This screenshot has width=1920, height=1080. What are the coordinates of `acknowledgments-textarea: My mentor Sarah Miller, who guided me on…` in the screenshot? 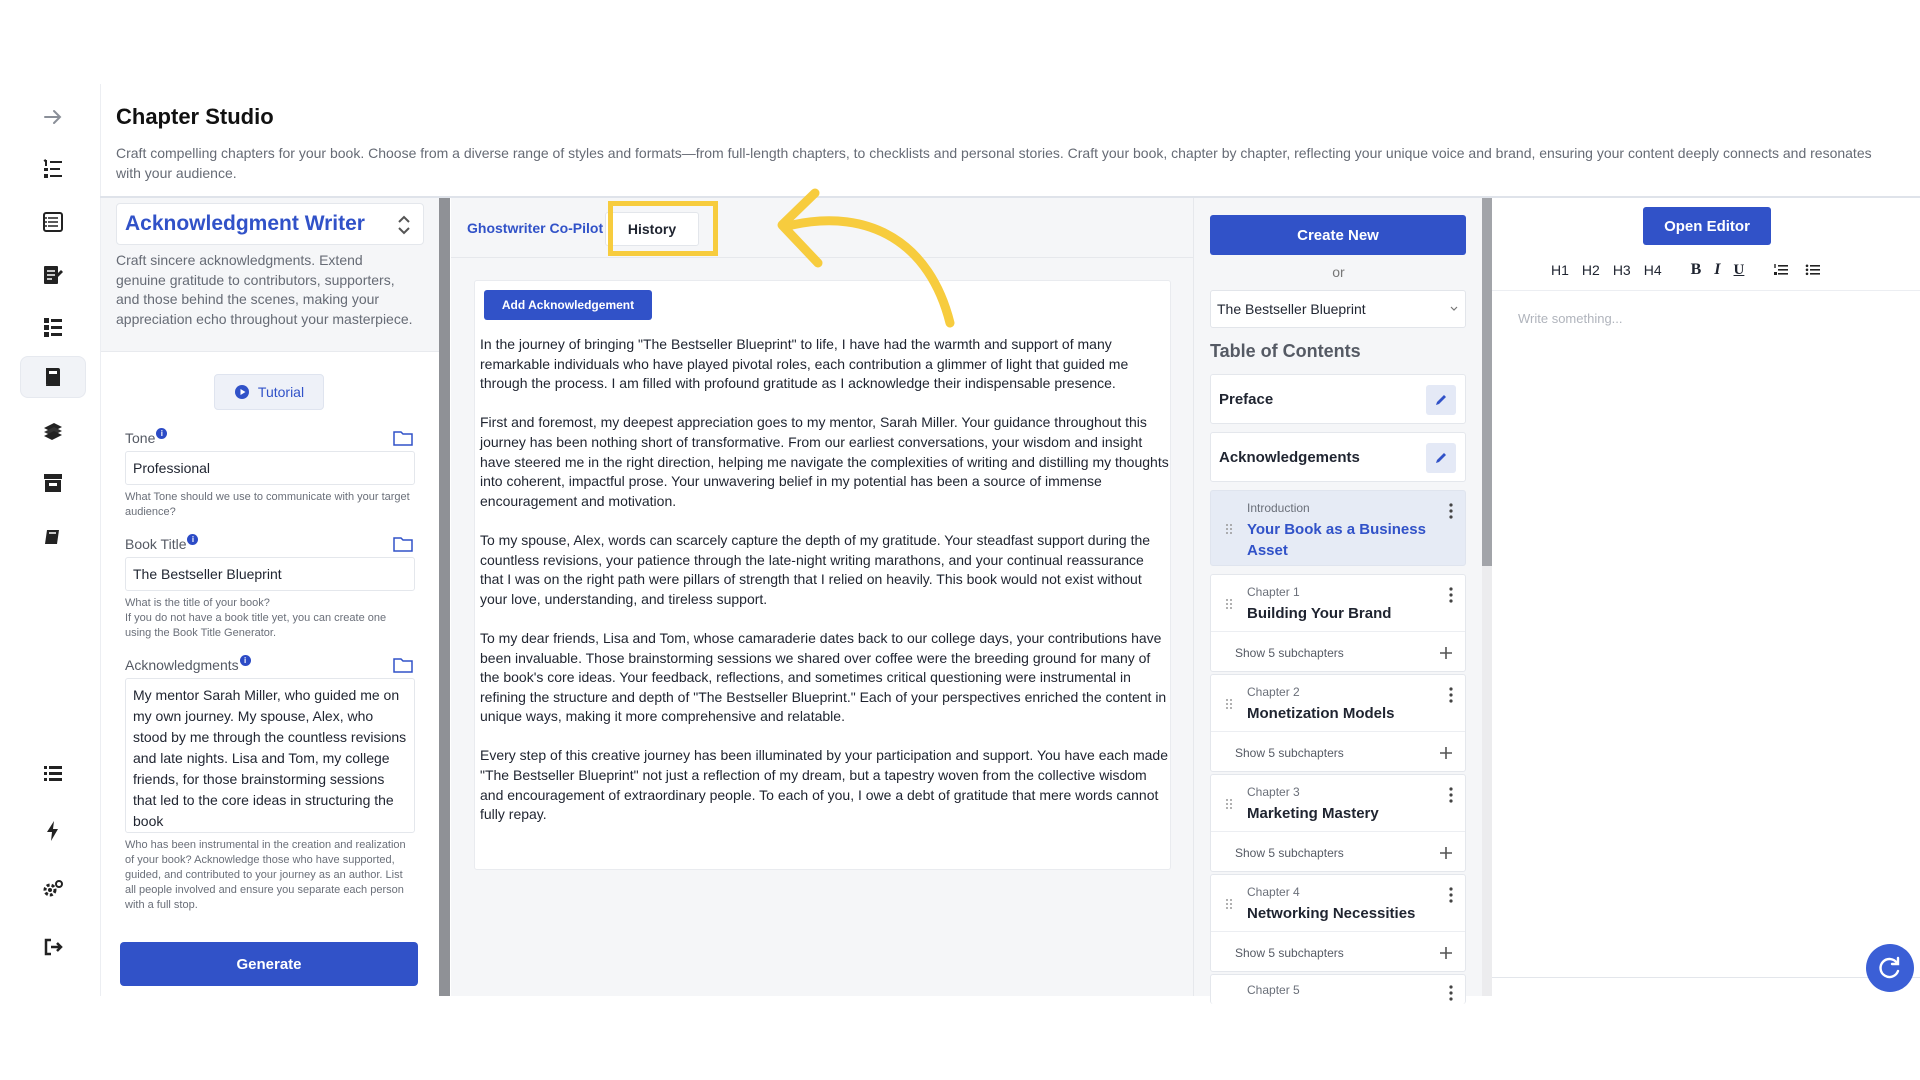 It's located at (270, 755).